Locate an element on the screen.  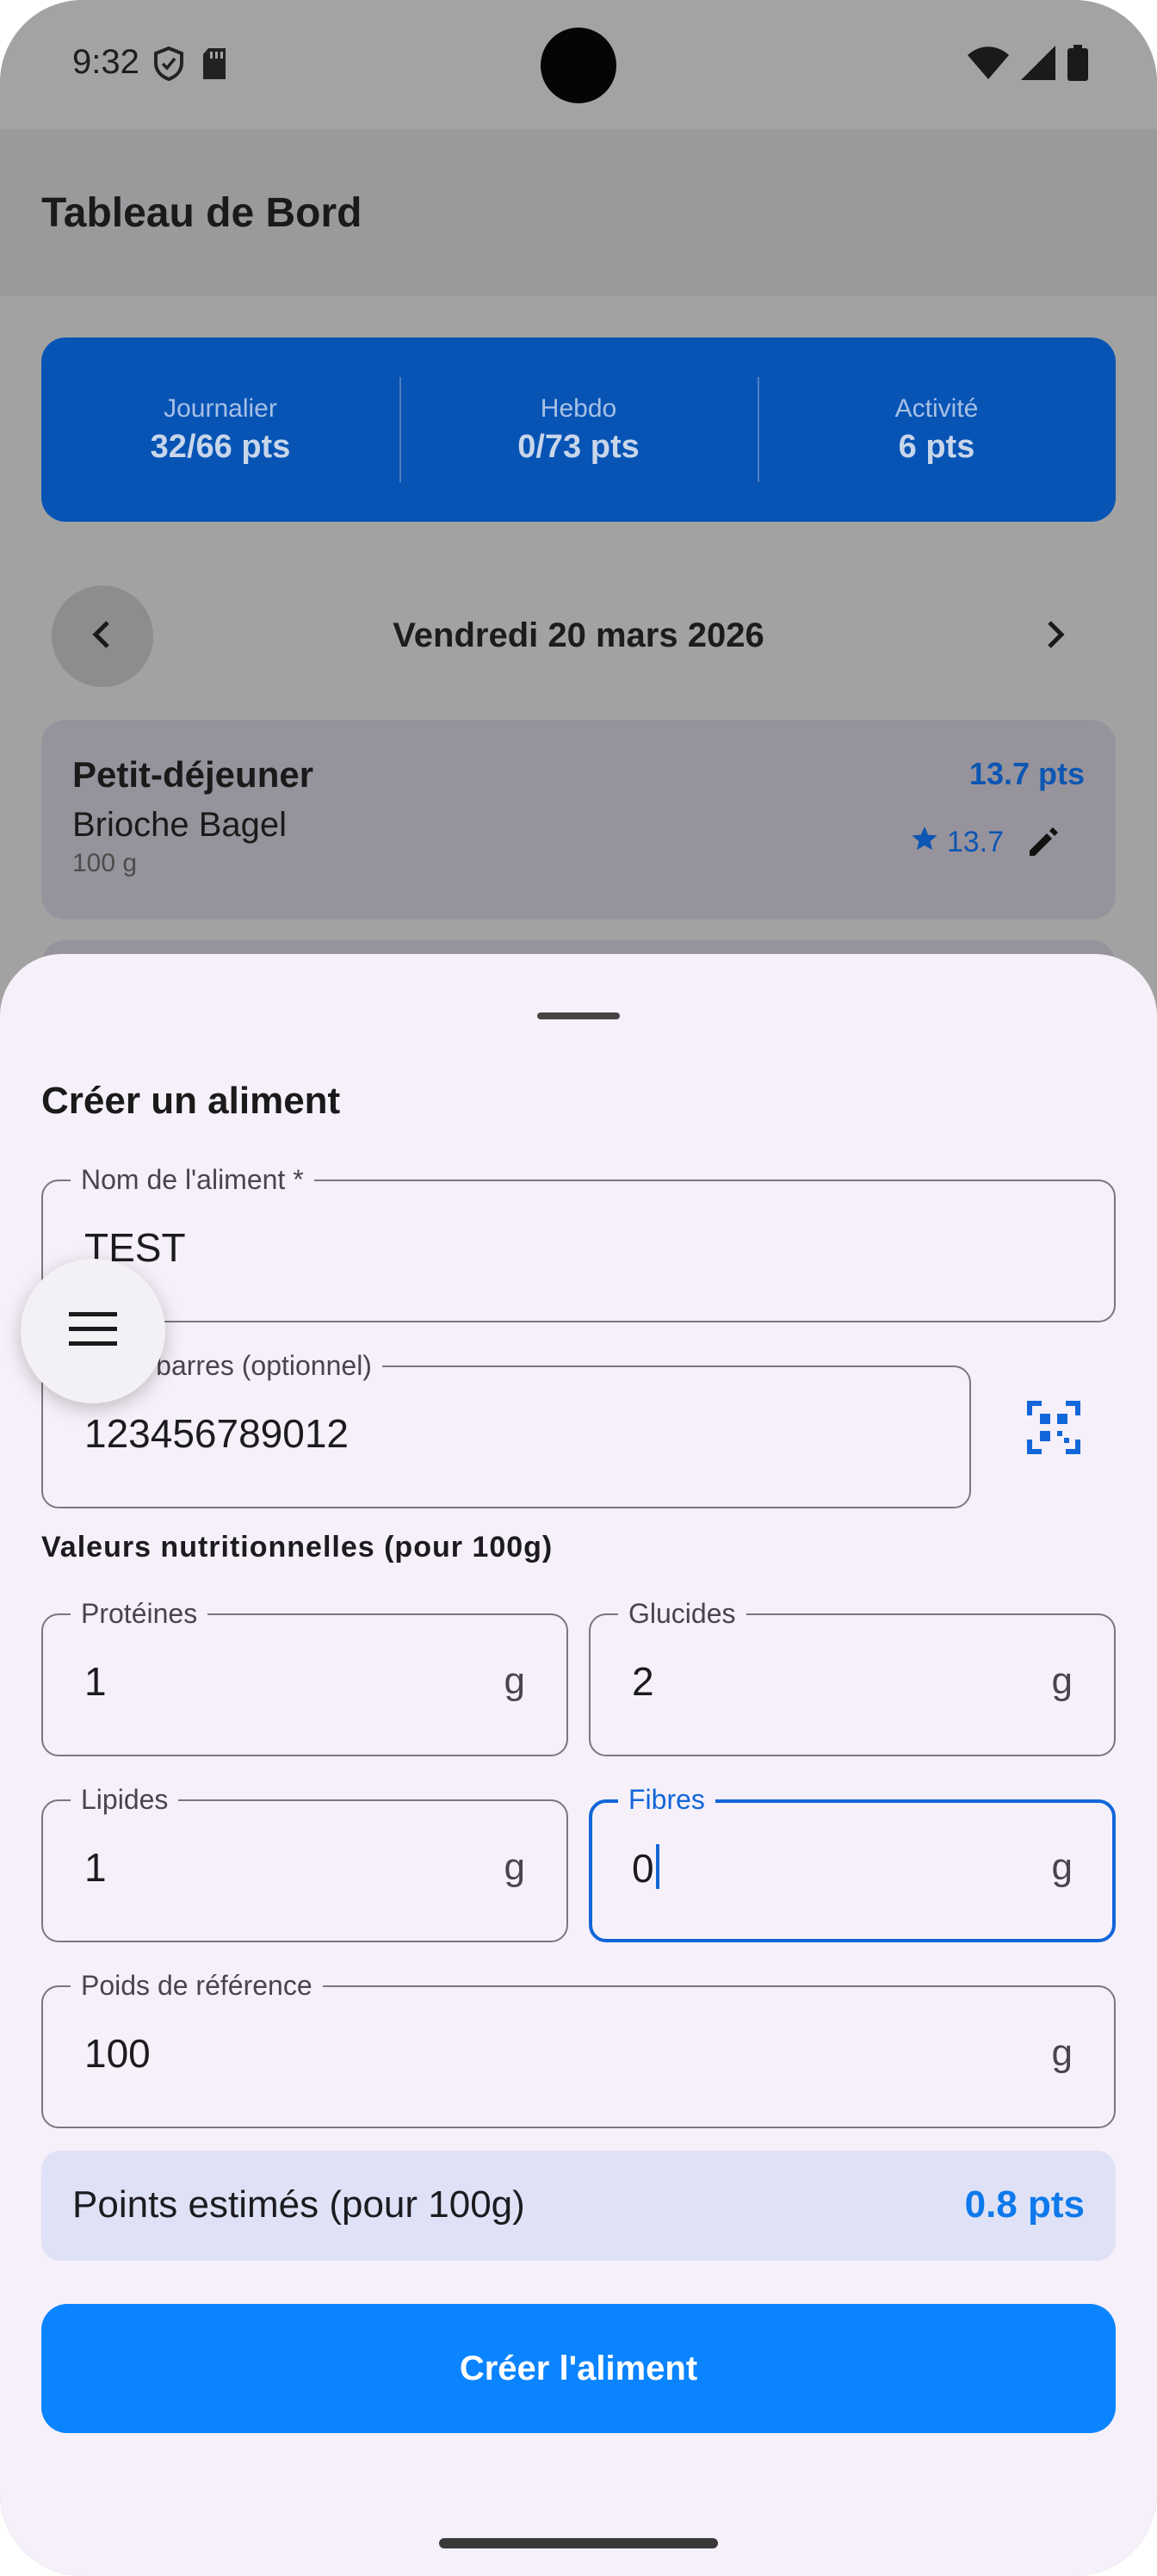
signal-icon is located at coordinates (1038, 65).